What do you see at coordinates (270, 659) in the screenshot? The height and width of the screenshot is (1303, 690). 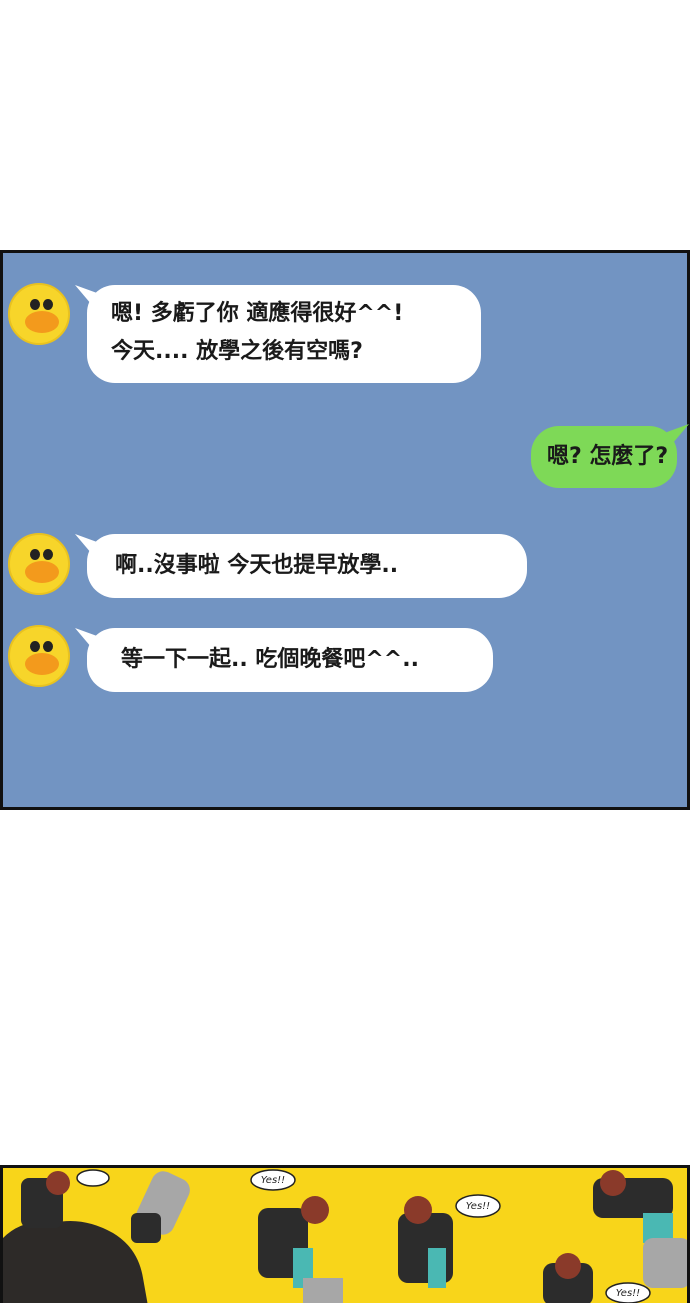 I see `message-line: 等一下一起.. 吃個晚餐吧^^..` at bounding box center [270, 659].